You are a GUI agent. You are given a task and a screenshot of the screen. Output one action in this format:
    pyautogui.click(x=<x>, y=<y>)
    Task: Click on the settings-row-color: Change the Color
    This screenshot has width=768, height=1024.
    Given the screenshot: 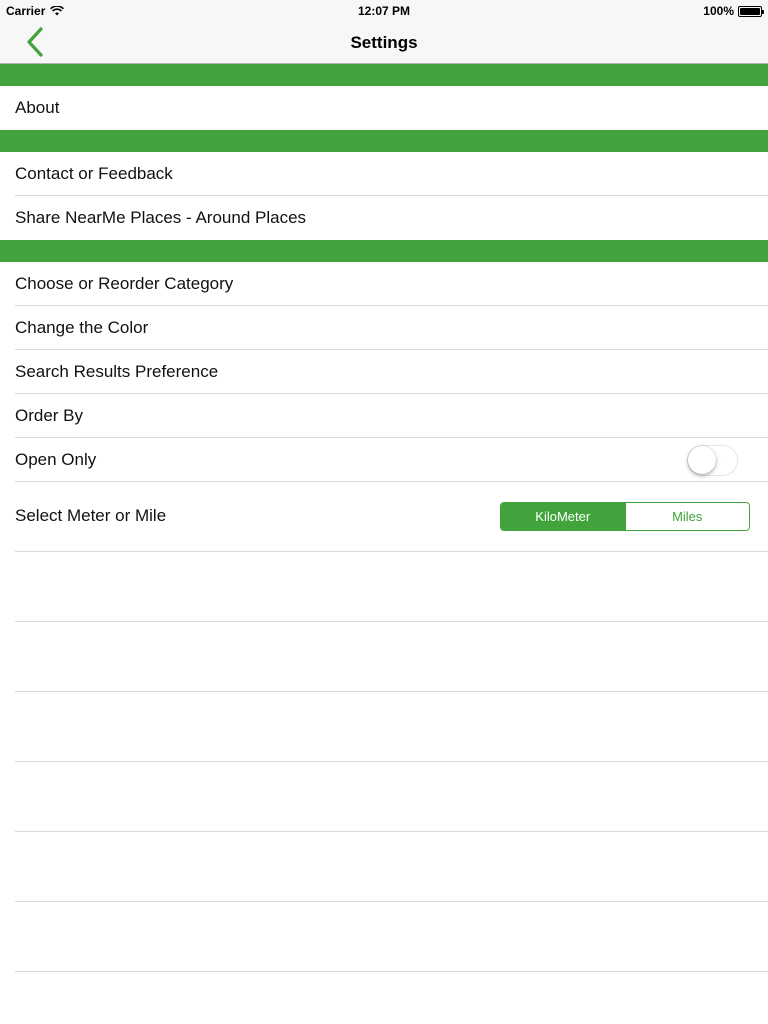 What is the action you would take?
    pyautogui.click(x=384, y=328)
    